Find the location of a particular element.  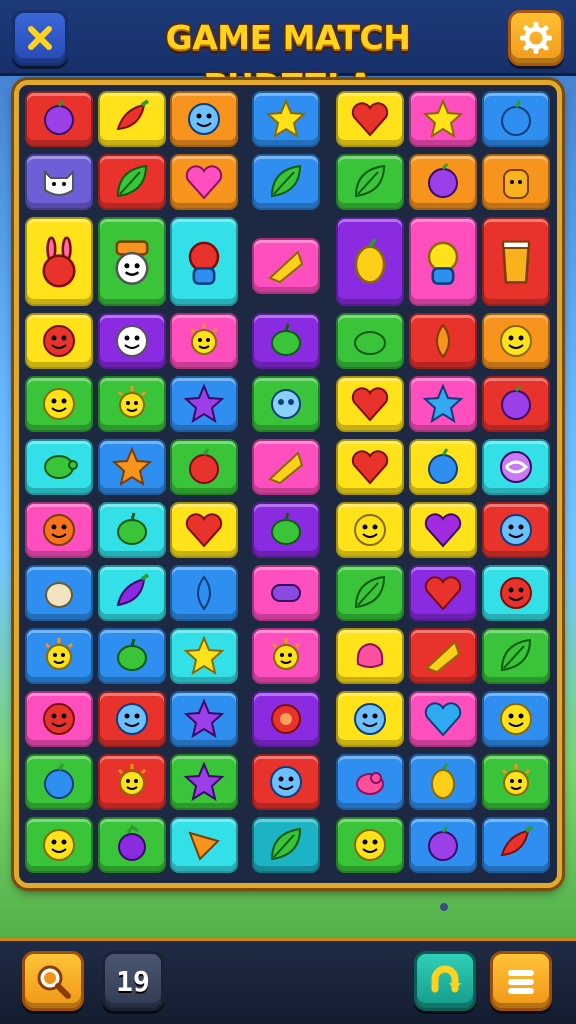

tile-white-cat is located at coordinates (59, 182).